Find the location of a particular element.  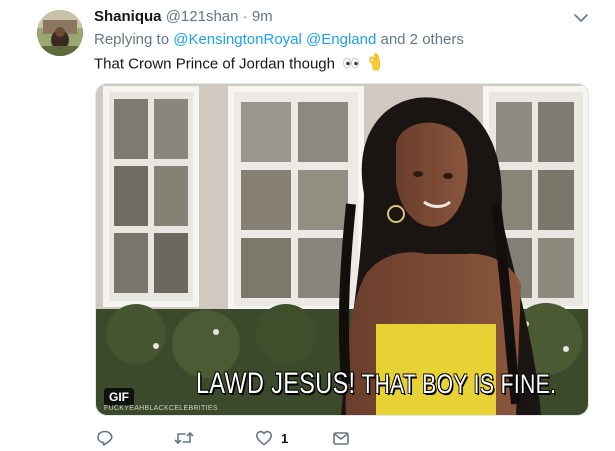

gif-watermark: FUCKYEAHBLACKCELEBRITIES is located at coordinates (161, 408).